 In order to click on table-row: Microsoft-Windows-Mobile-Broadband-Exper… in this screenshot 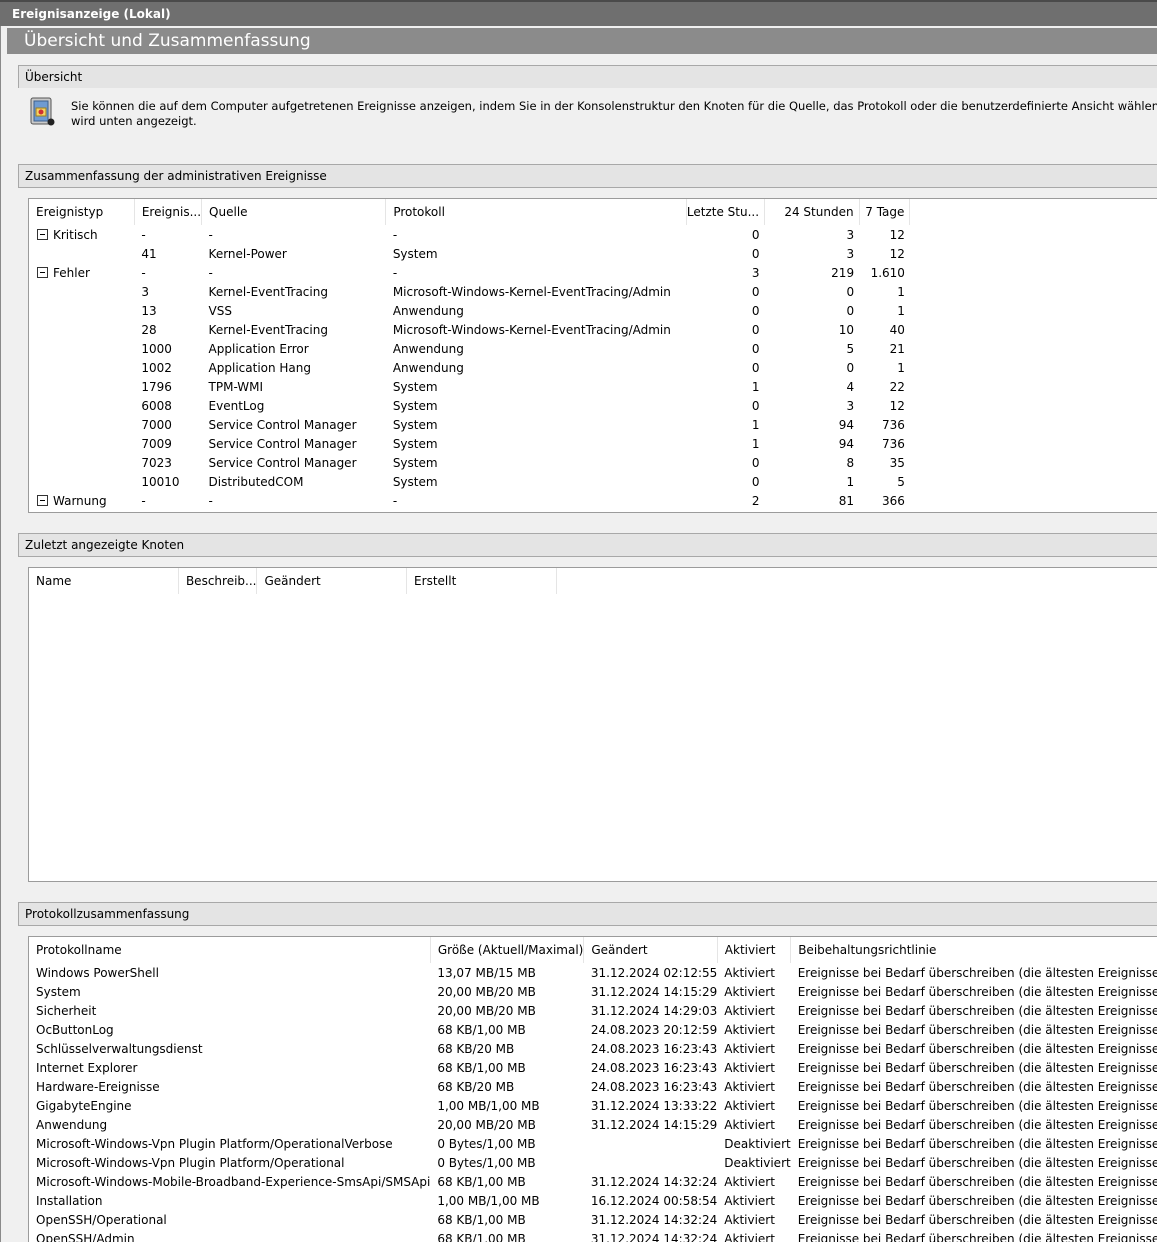, I will do `click(593, 1181)`.